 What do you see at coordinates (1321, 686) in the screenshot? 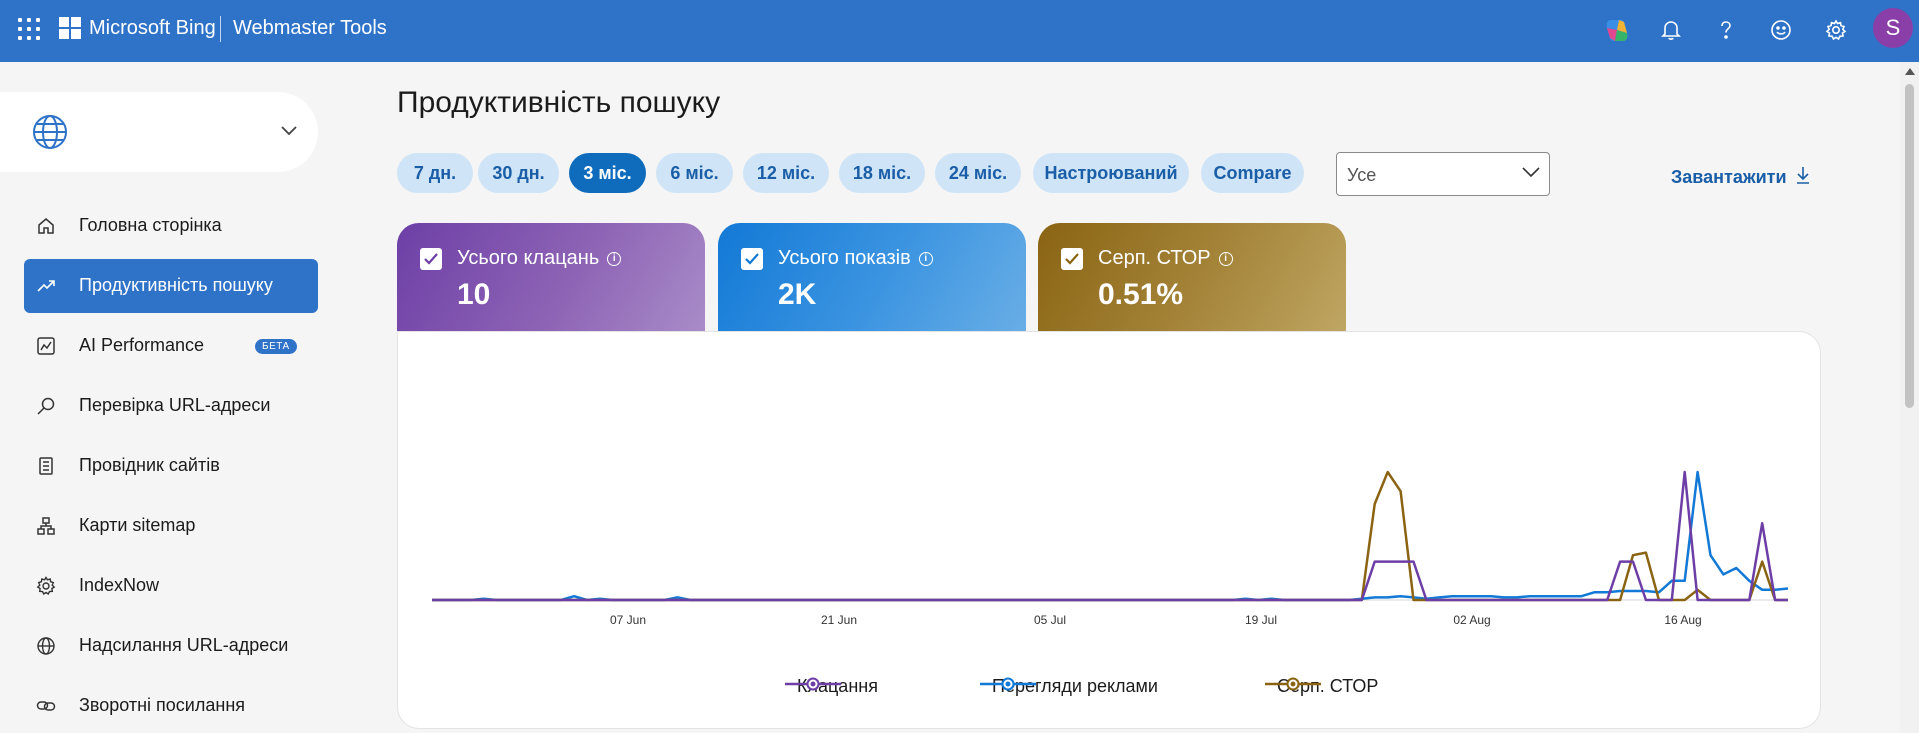
I see `legend-item-ctr: Серп. СТОР` at bounding box center [1321, 686].